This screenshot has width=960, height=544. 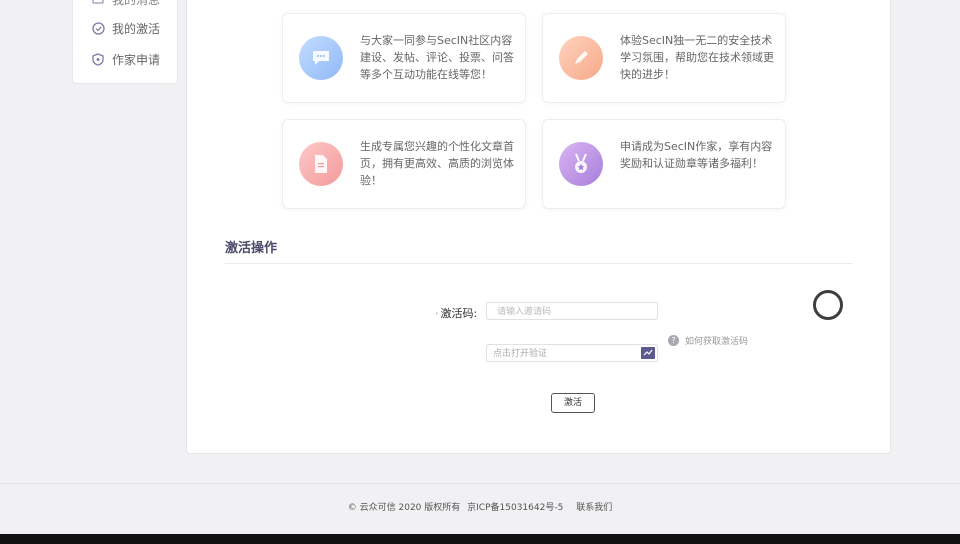 I want to click on footer-copyright: © 云众可信 2020 版权所有, so click(x=404, y=508).